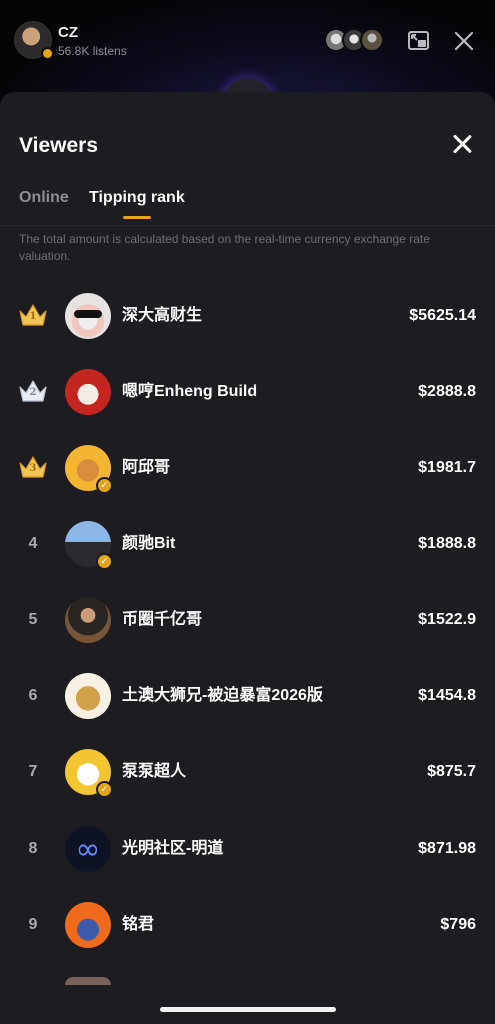 The height and width of the screenshot is (1024, 495). I want to click on gold-crown-icon: 1, so click(33, 315).